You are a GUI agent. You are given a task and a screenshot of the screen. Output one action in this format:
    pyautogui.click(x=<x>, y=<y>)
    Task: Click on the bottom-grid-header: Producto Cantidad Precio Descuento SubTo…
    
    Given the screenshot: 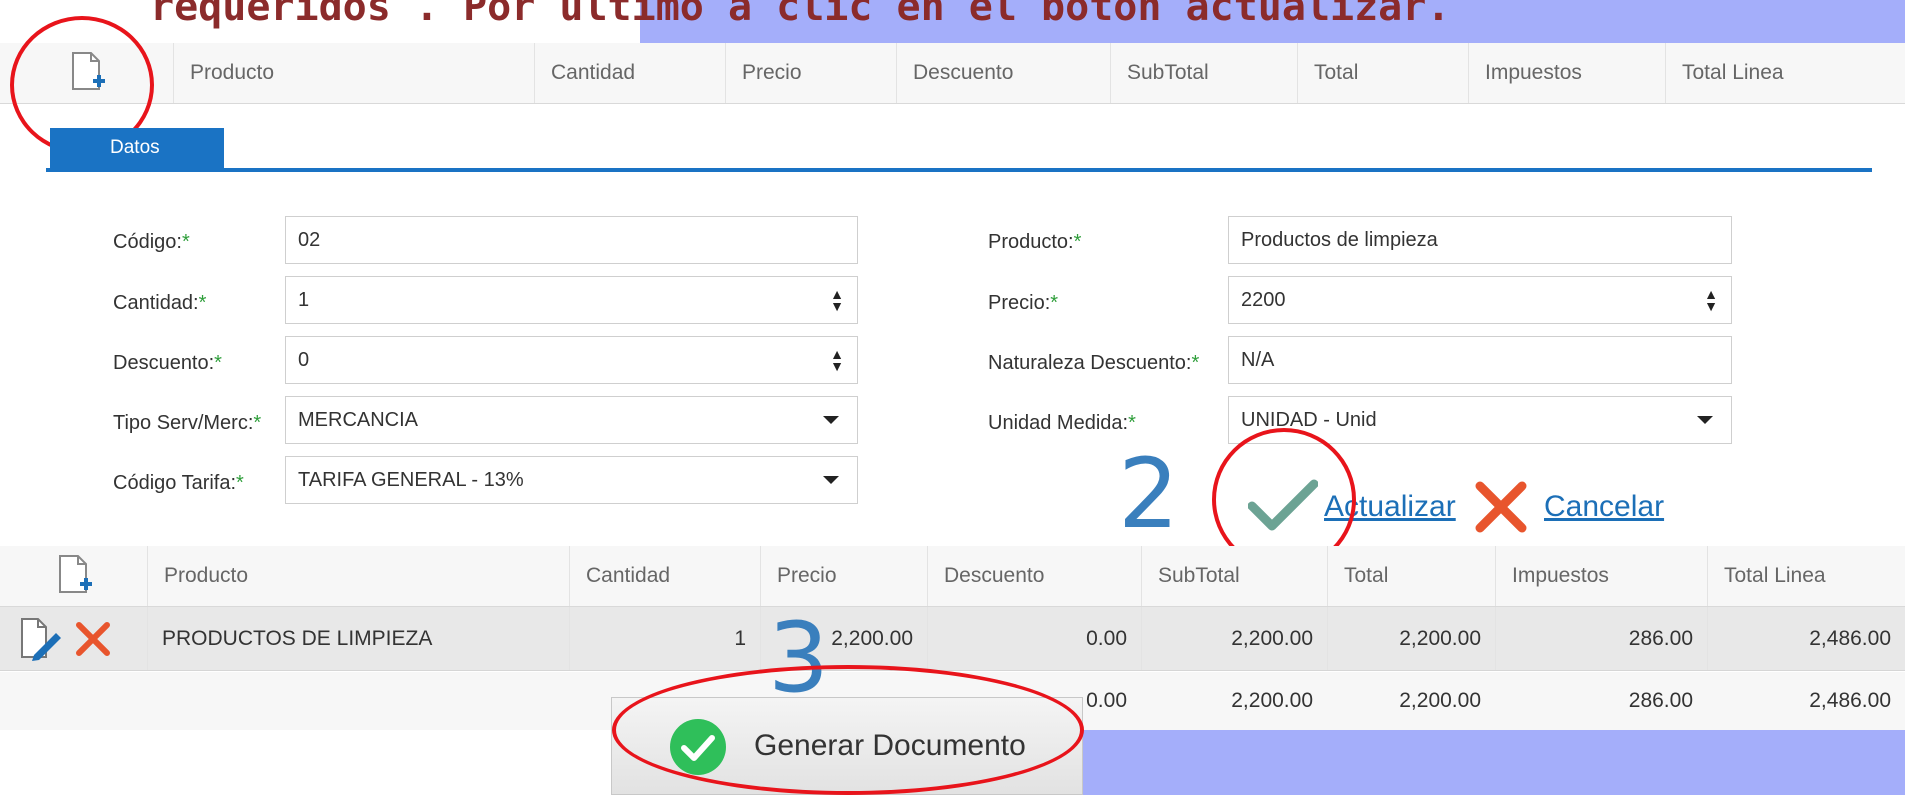 What is the action you would take?
    pyautogui.click(x=952, y=576)
    